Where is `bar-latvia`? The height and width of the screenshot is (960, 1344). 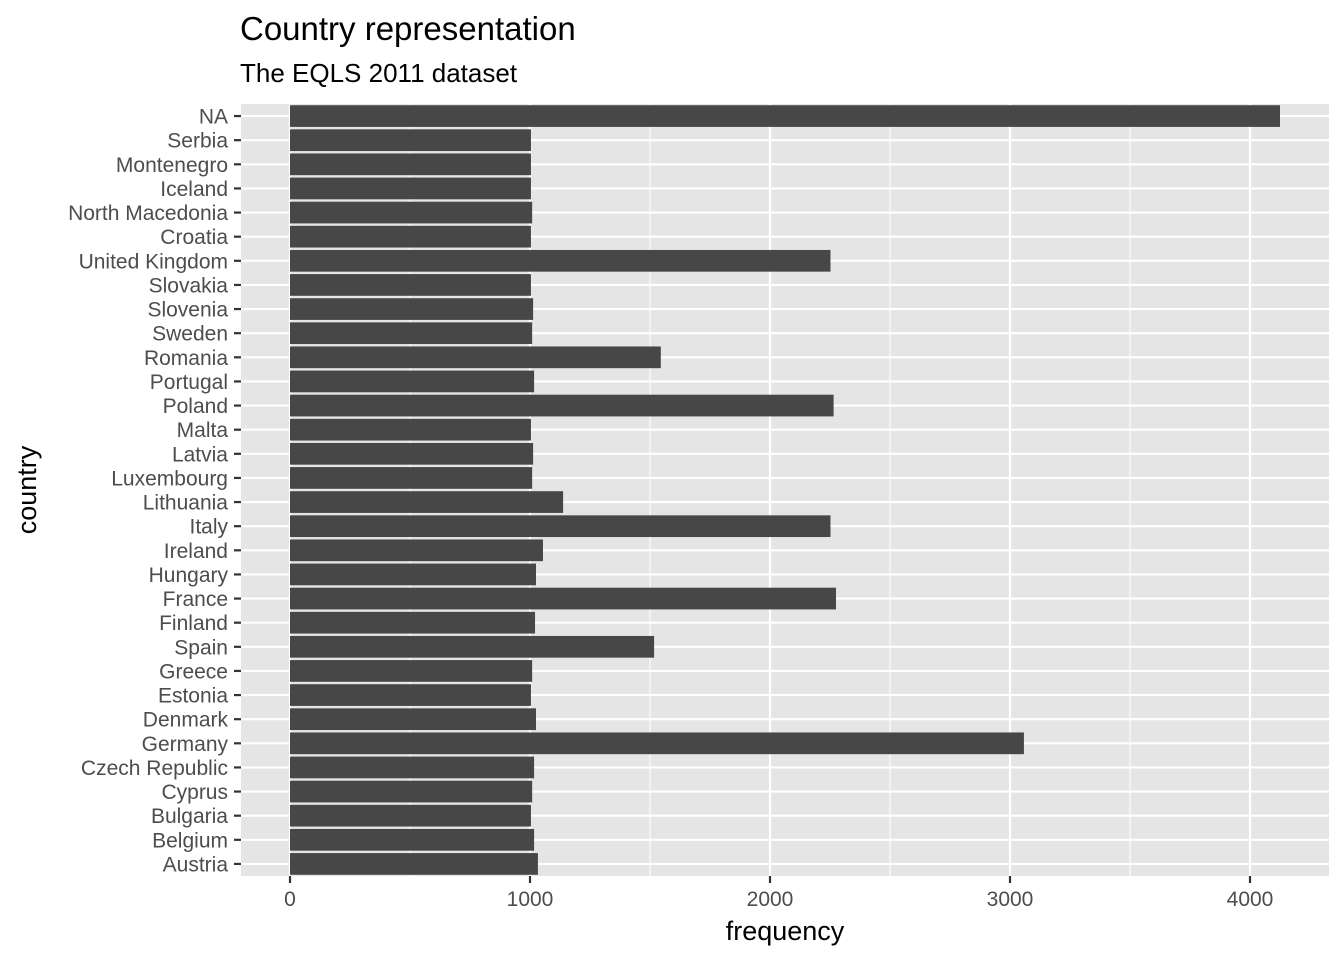
bar-latvia is located at coordinates (412, 453).